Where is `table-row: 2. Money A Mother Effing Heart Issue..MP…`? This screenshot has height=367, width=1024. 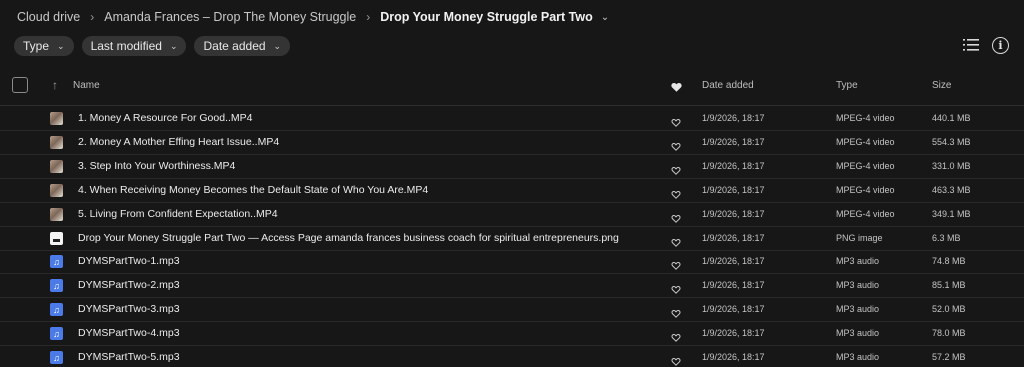 table-row: 2. Money A Mother Effing Heart Issue..MP… is located at coordinates (512, 143).